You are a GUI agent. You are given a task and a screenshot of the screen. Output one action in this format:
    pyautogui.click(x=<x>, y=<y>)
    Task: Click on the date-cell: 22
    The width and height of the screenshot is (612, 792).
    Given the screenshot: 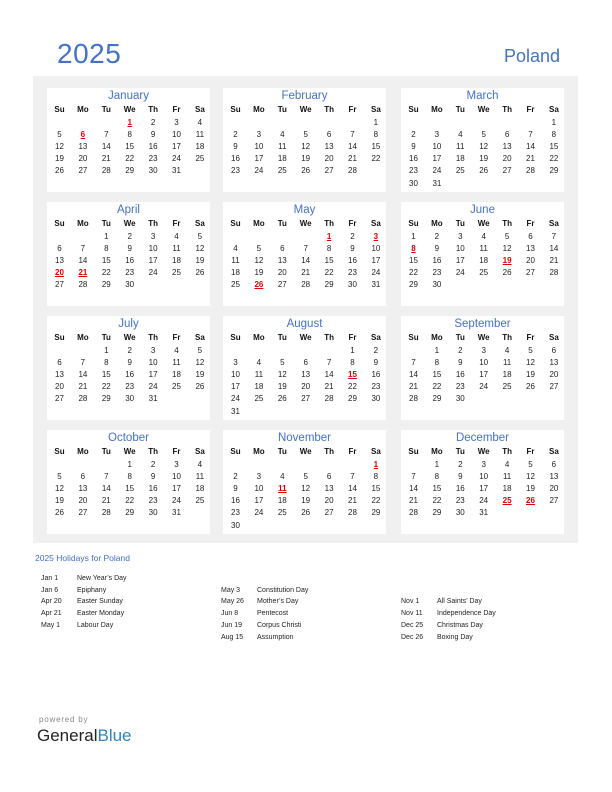 What is the action you would take?
    pyautogui.click(x=352, y=387)
    